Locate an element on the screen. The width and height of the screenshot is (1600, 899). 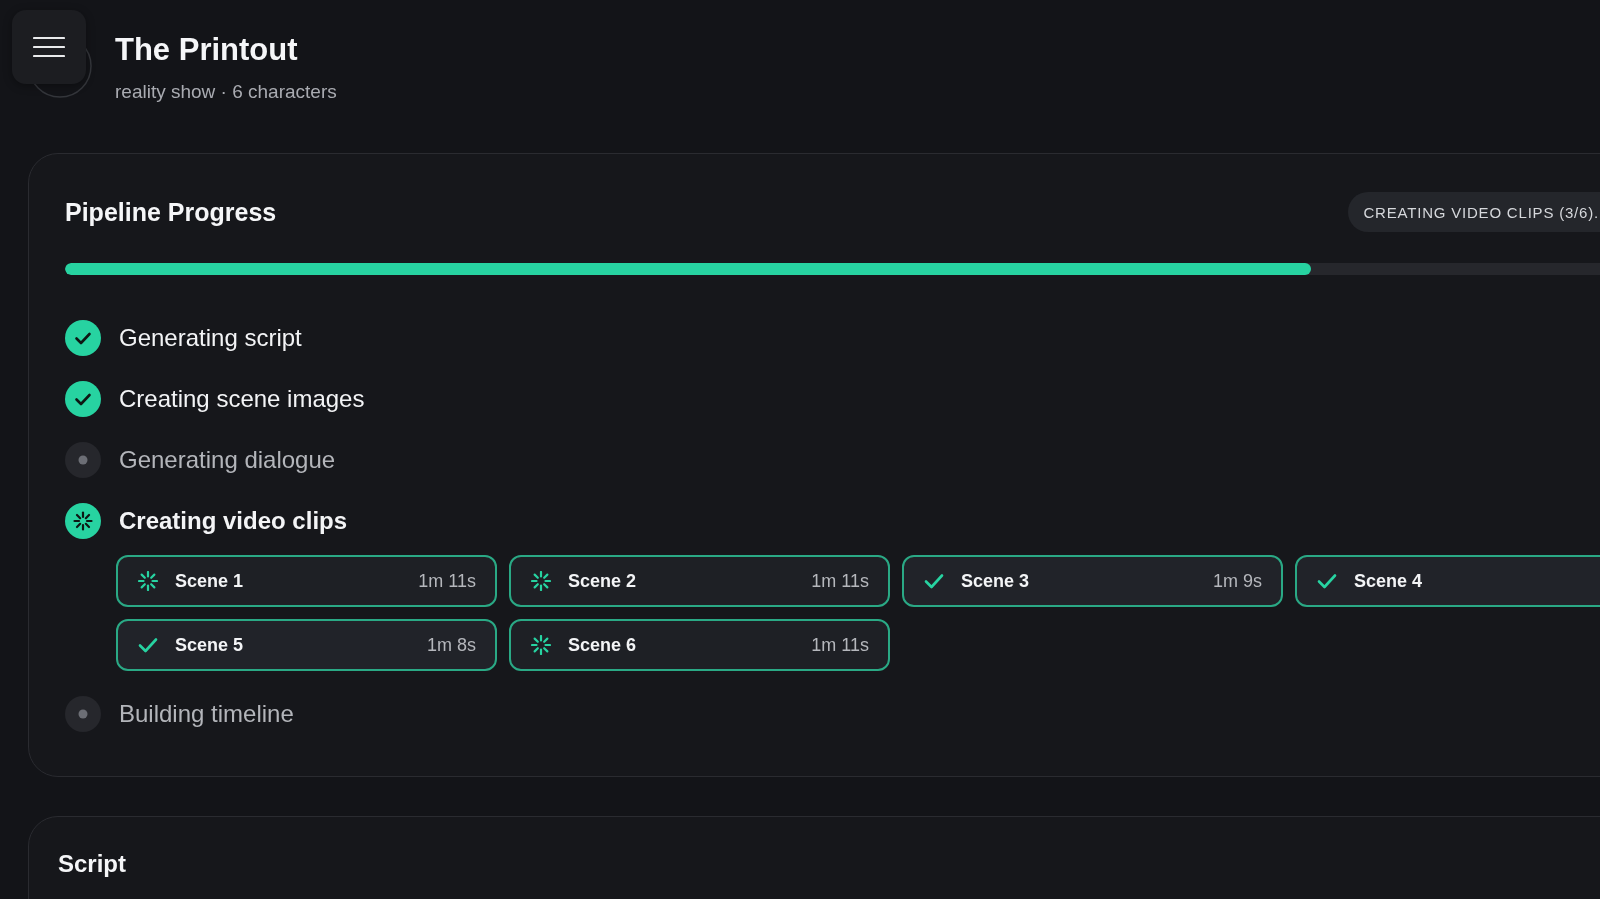
page-subtitle: reality show · 6 characters is located at coordinates (226, 92).